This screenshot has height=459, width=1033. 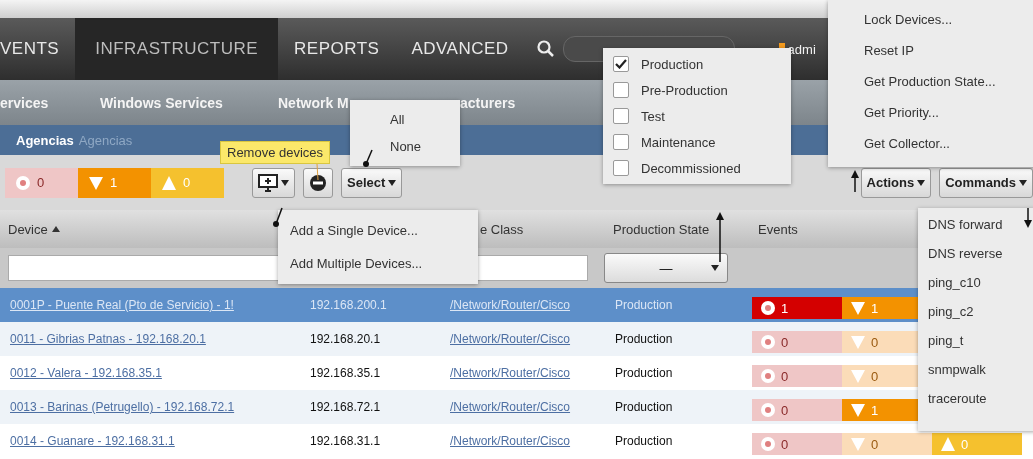 I want to click on ip-cell-text: 192.168.200.1, so click(x=348, y=305).